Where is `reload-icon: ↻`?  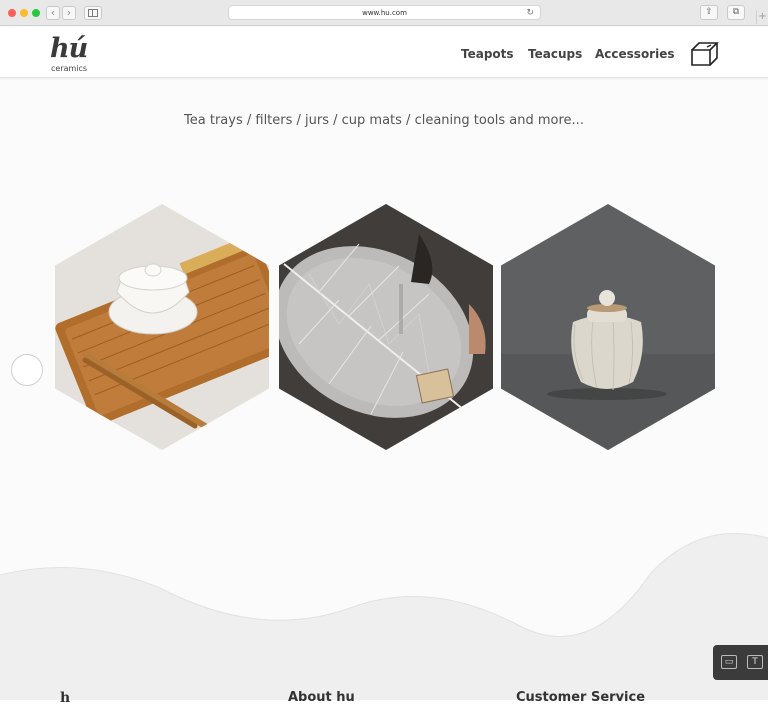 reload-icon: ↻ is located at coordinates (530, 13).